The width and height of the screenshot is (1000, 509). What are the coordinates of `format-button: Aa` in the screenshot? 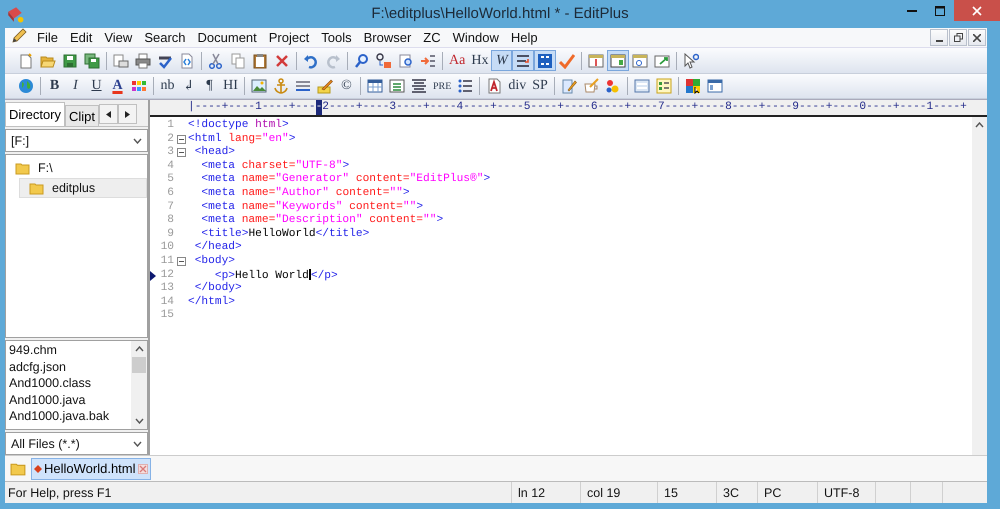 It's located at (457, 60).